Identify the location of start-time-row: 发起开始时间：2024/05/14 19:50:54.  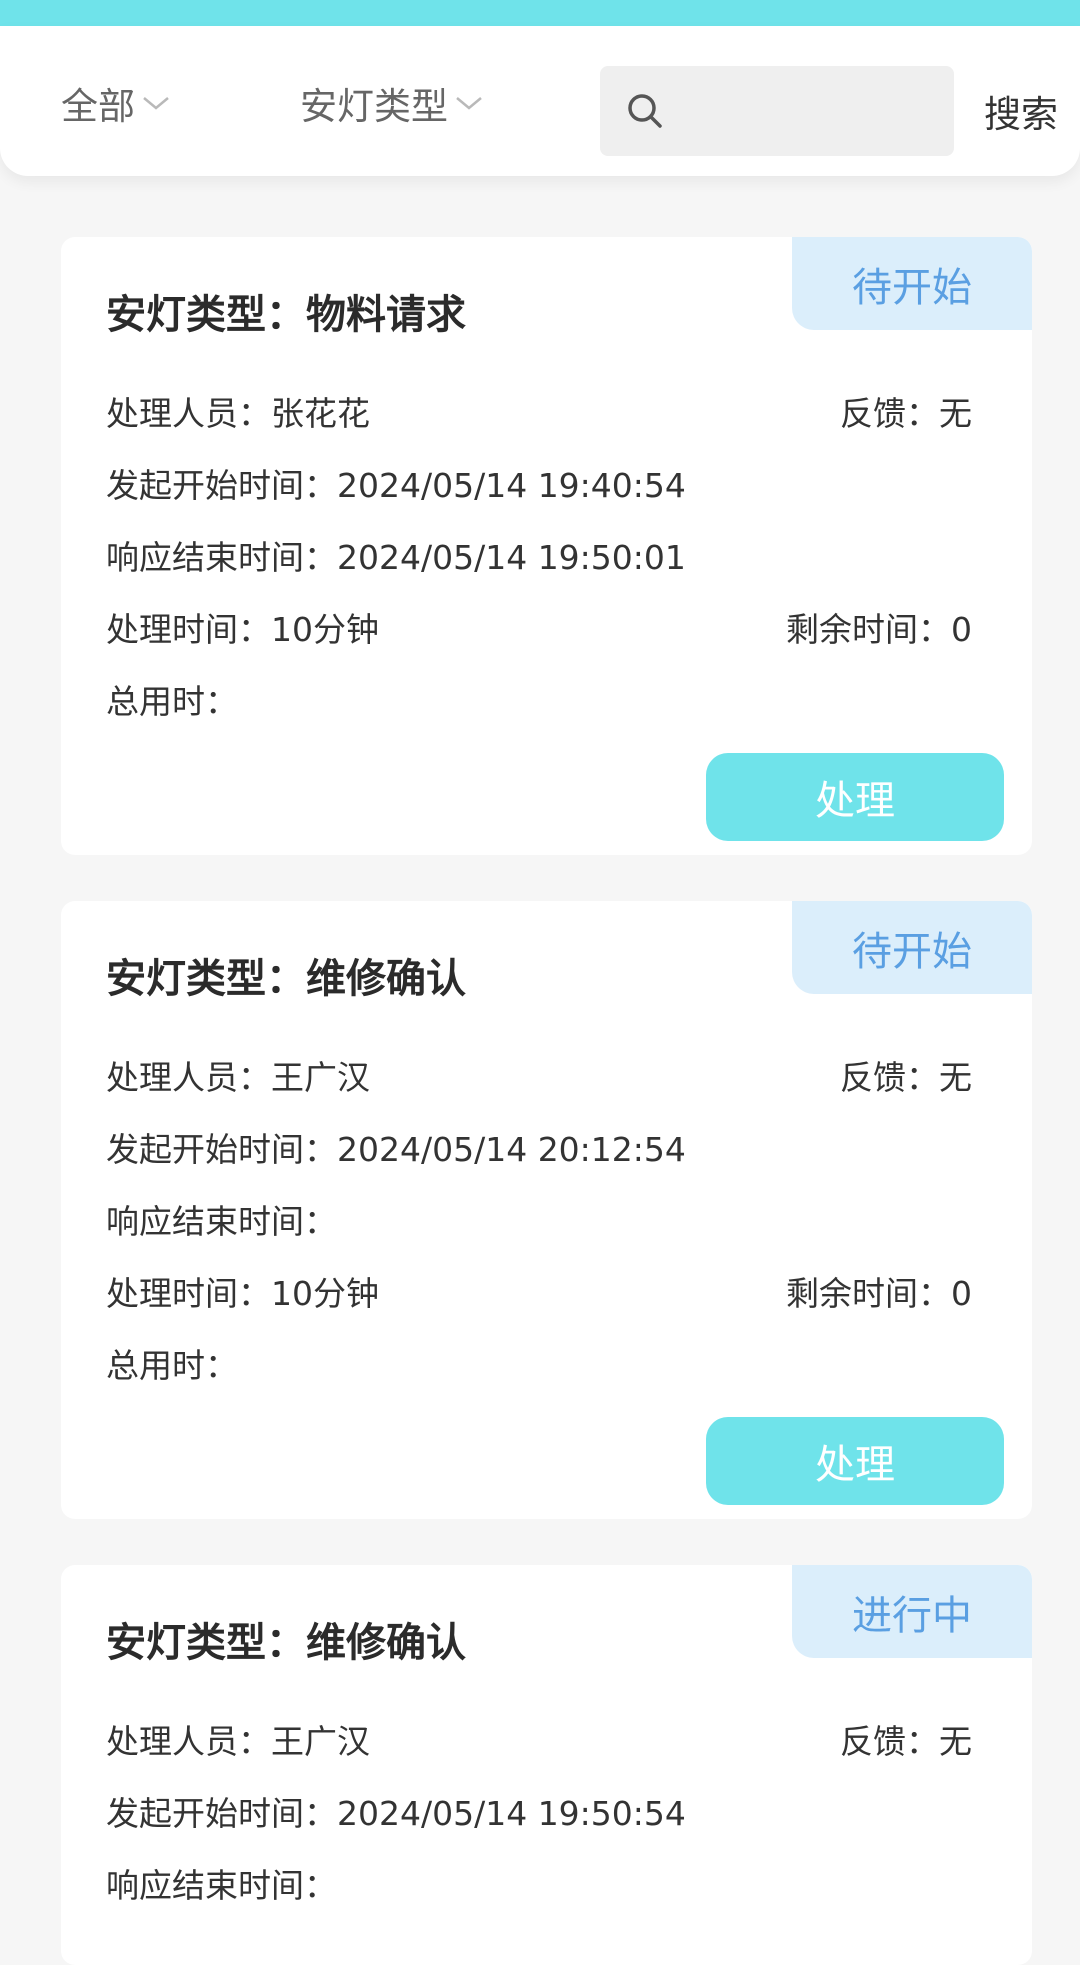
(396, 1813).